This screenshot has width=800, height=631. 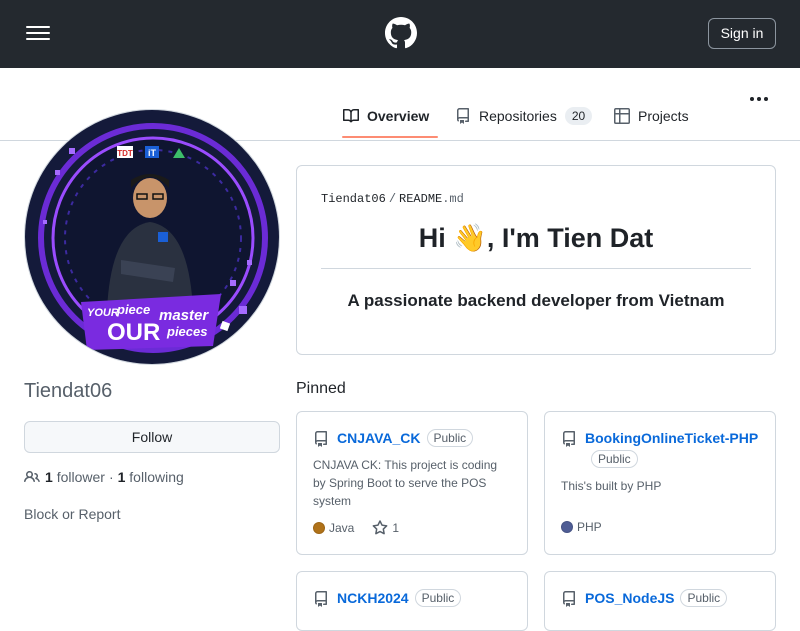 I want to click on repo-meta: PHP, so click(x=581, y=527).